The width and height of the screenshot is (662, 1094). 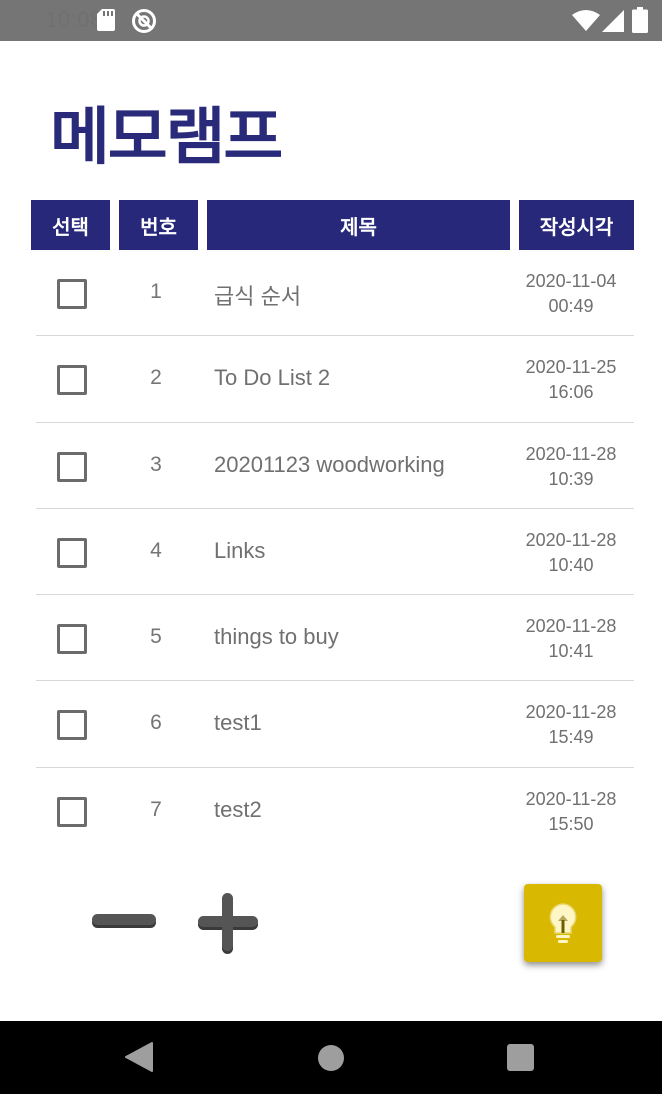 I want to click on signal-icon, so click(x=613, y=21).